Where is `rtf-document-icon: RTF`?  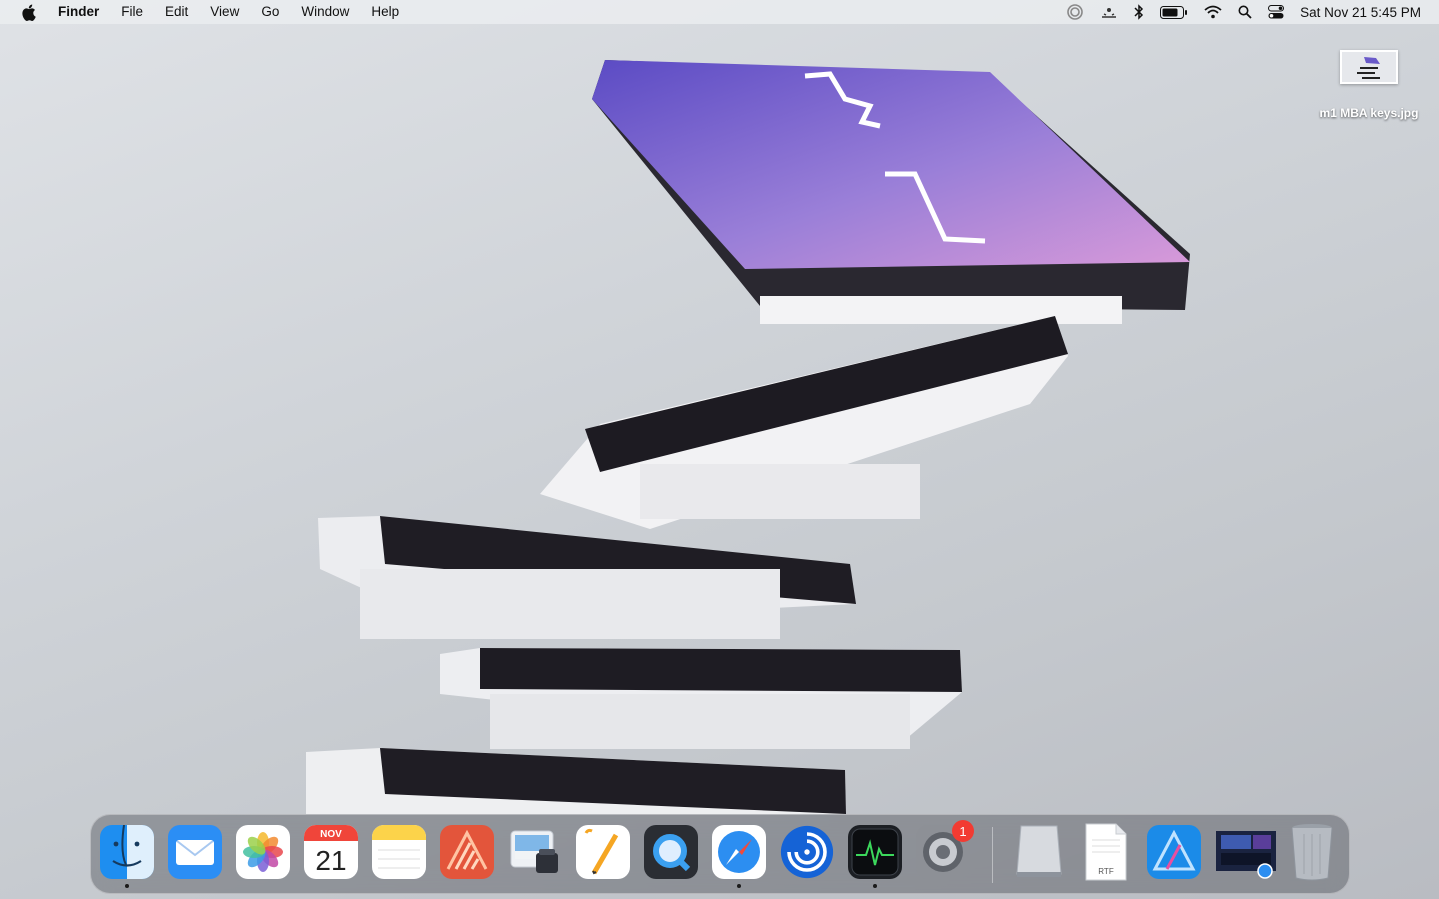 rtf-document-icon: RTF is located at coordinates (1106, 852).